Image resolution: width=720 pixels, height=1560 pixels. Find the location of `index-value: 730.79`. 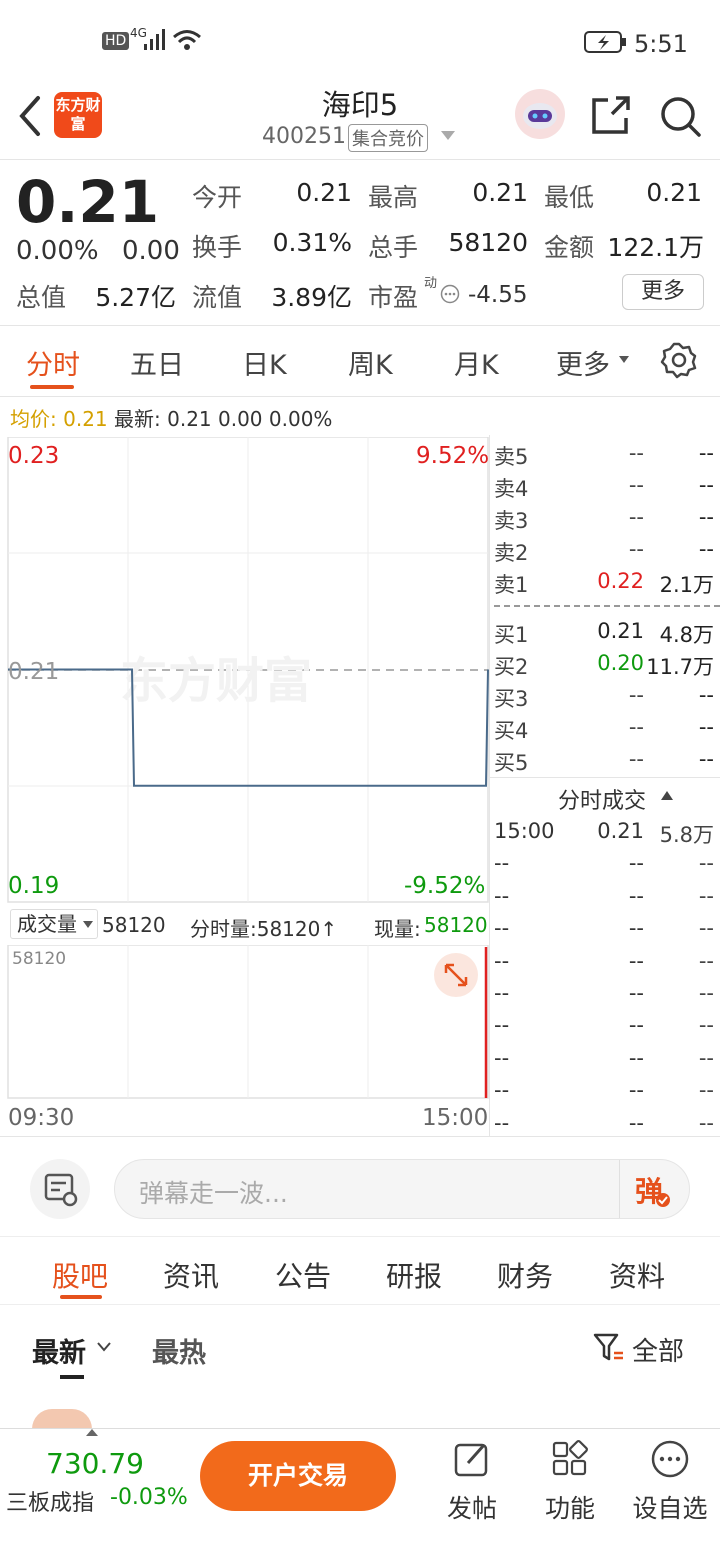

index-value: 730.79 is located at coordinates (95, 1463).